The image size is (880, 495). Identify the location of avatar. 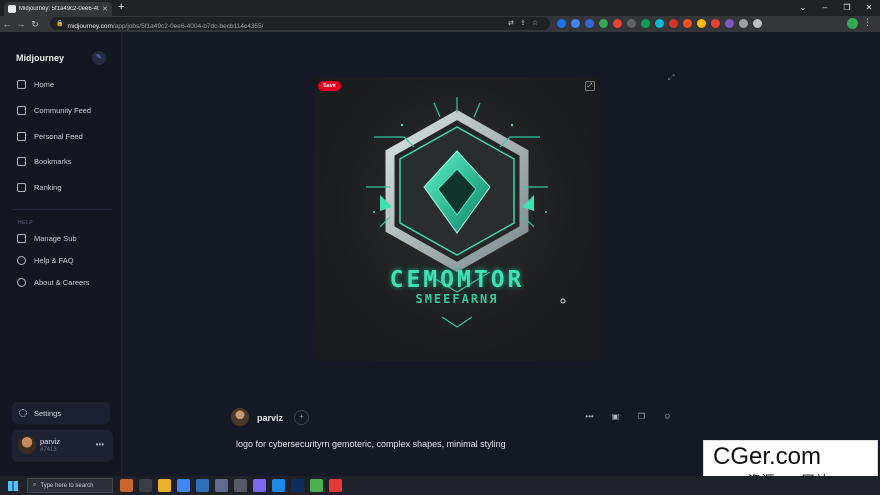
(27, 445).